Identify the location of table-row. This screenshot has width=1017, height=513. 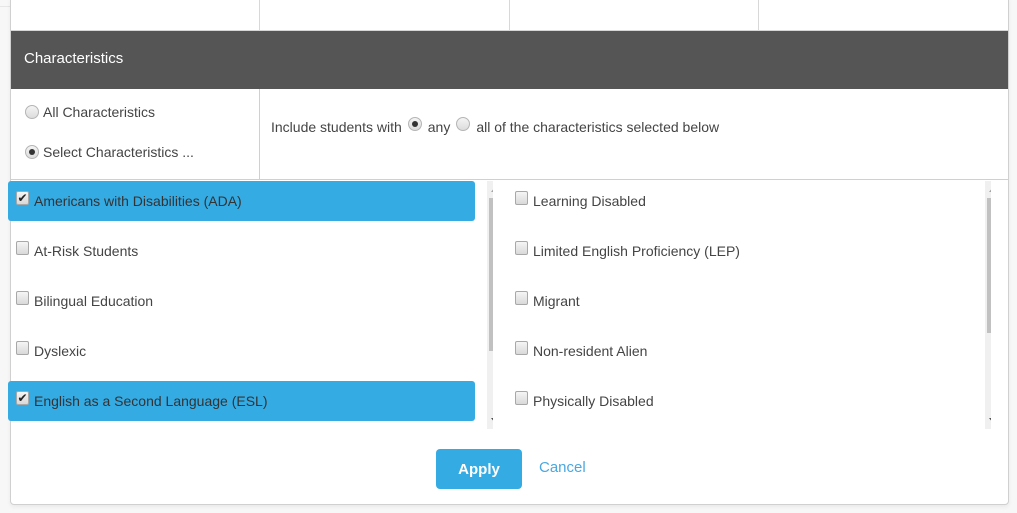
(509, 15).